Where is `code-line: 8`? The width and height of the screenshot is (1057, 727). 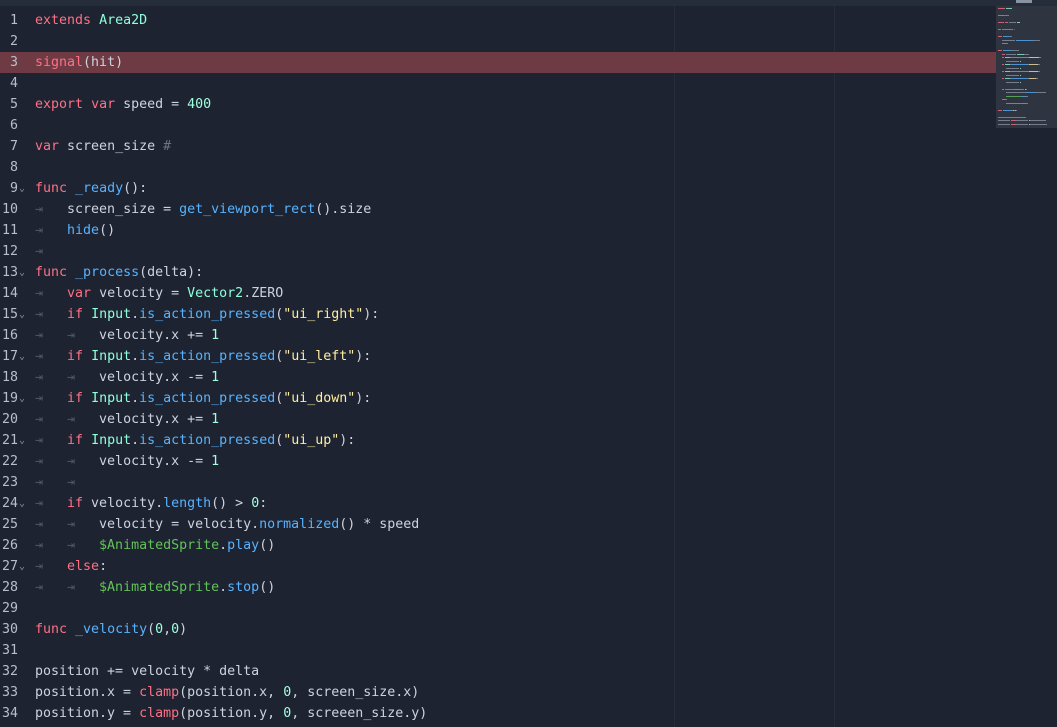 code-line: 8 is located at coordinates (498, 167).